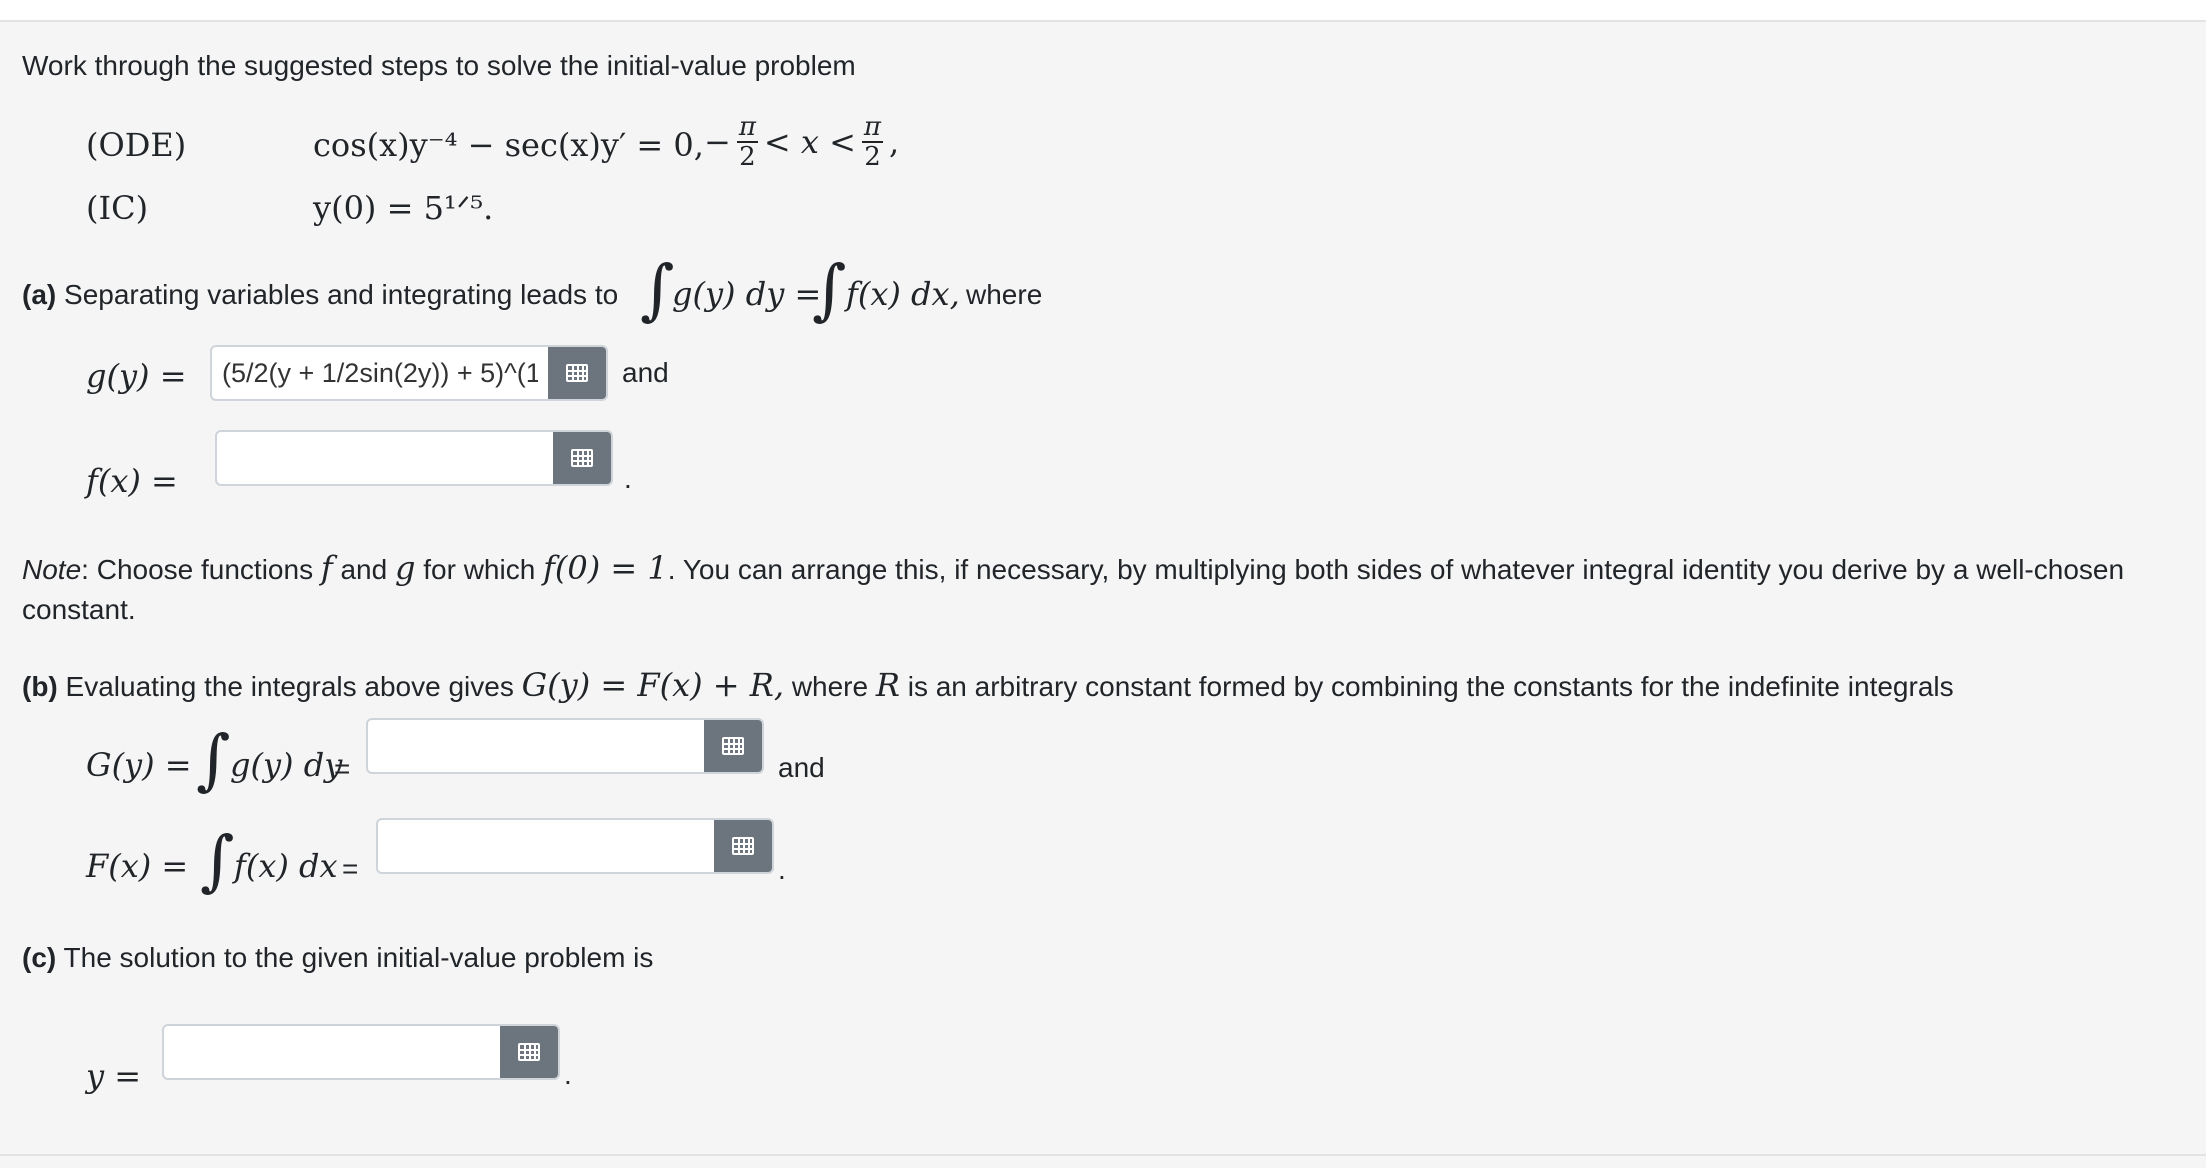 The image size is (2206, 1168). What do you see at coordinates (887, 685) in the screenshot?
I see `part-b-R: R` at bounding box center [887, 685].